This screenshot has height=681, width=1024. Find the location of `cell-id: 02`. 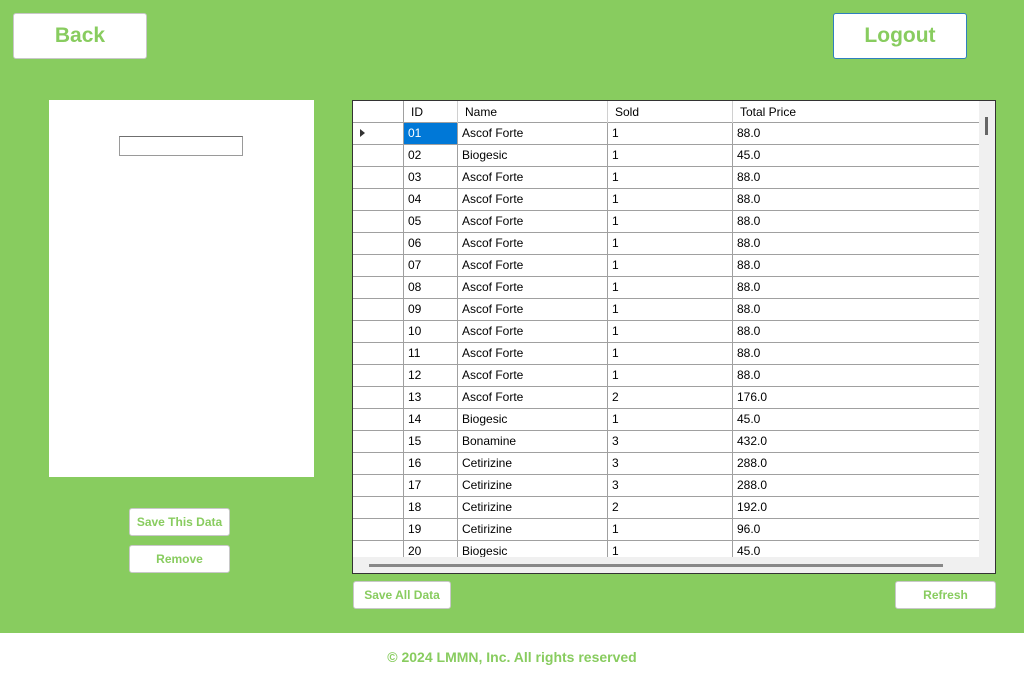

cell-id: 02 is located at coordinates (431, 155).